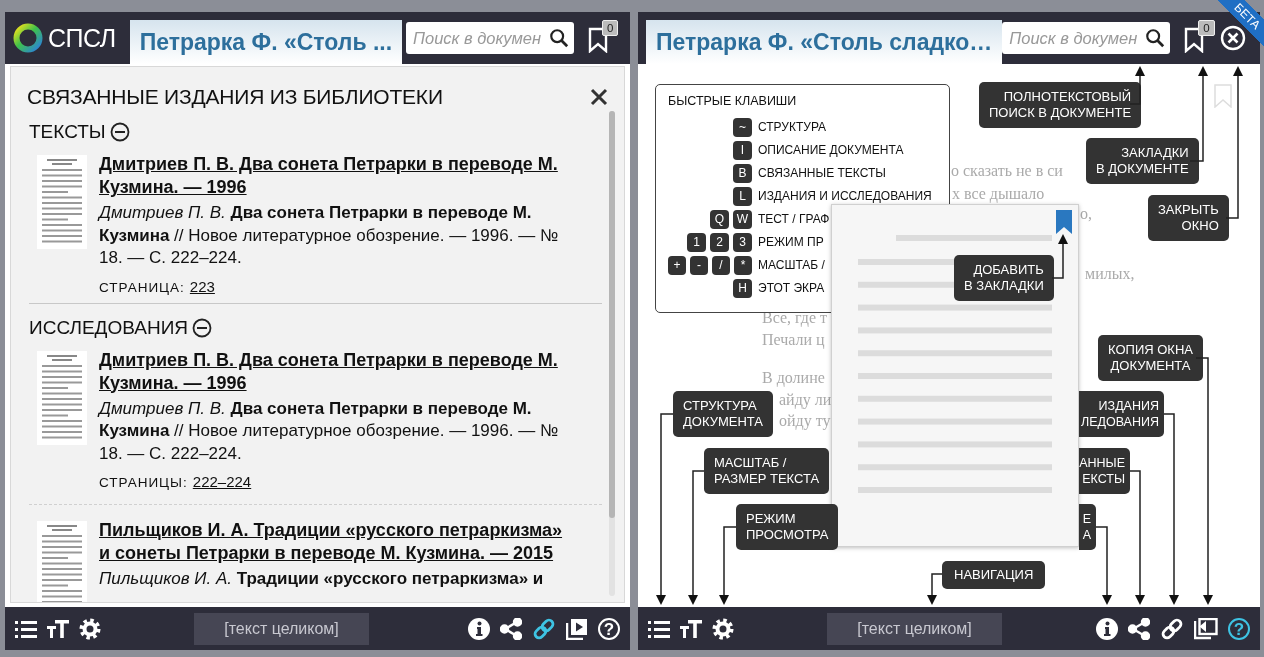 This screenshot has width=1264, height=657. I want to click on key-badge: 1, so click(696, 242).